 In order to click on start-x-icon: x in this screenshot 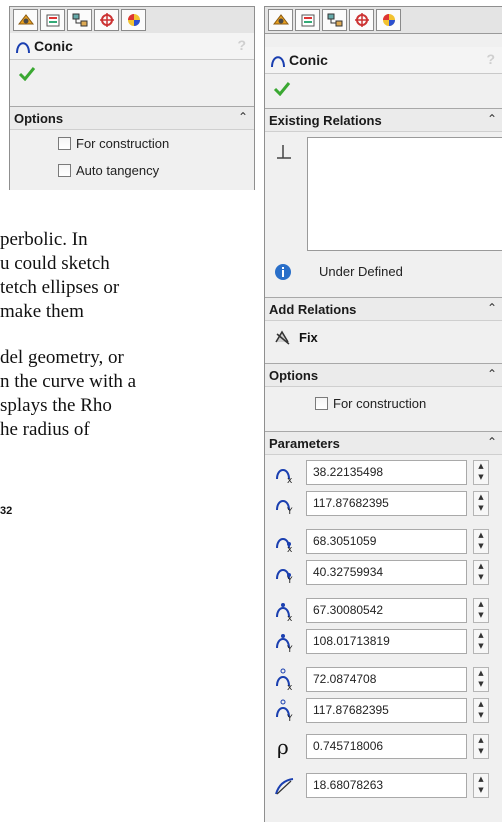, I will do `click(284, 477)`.